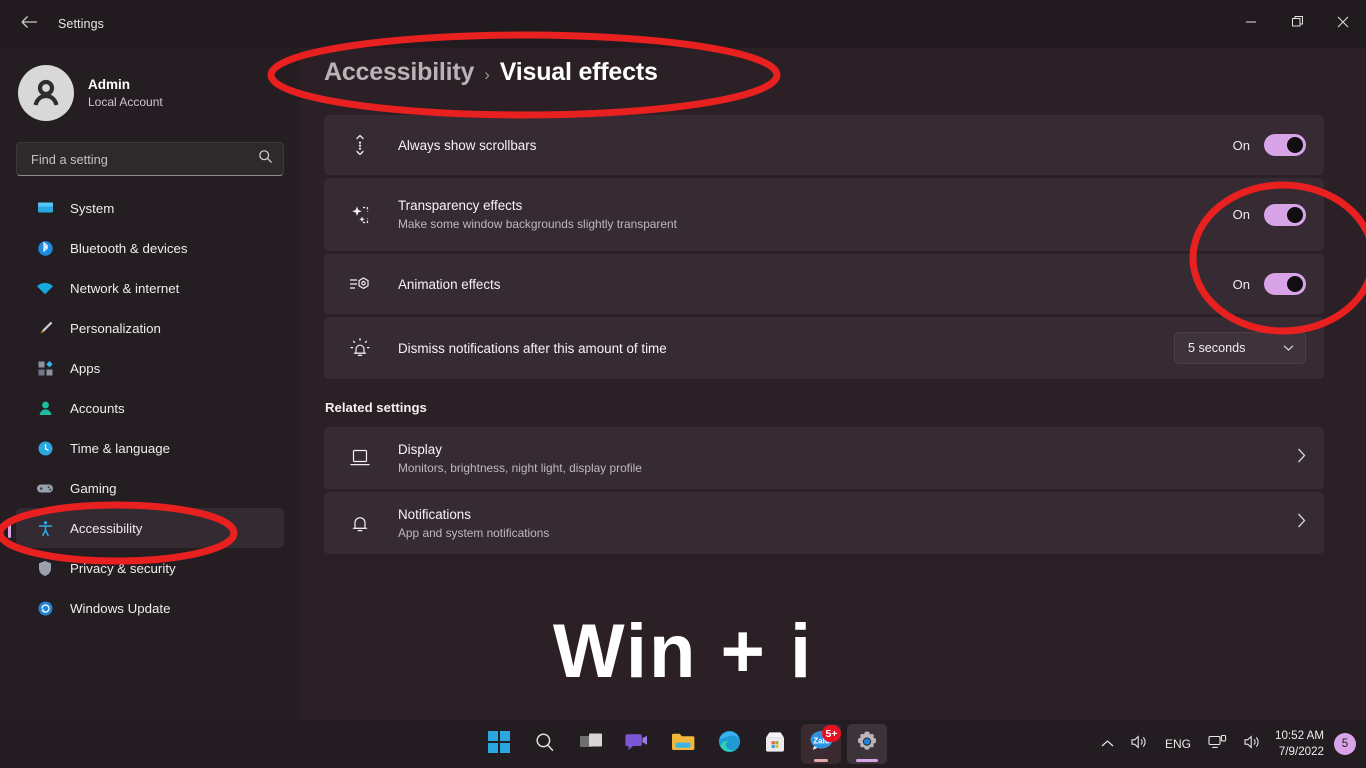 Image resolution: width=1366 pixels, height=768 pixels. What do you see at coordinates (360, 215) in the screenshot?
I see `transparency-icon` at bounding box center [360, 215].